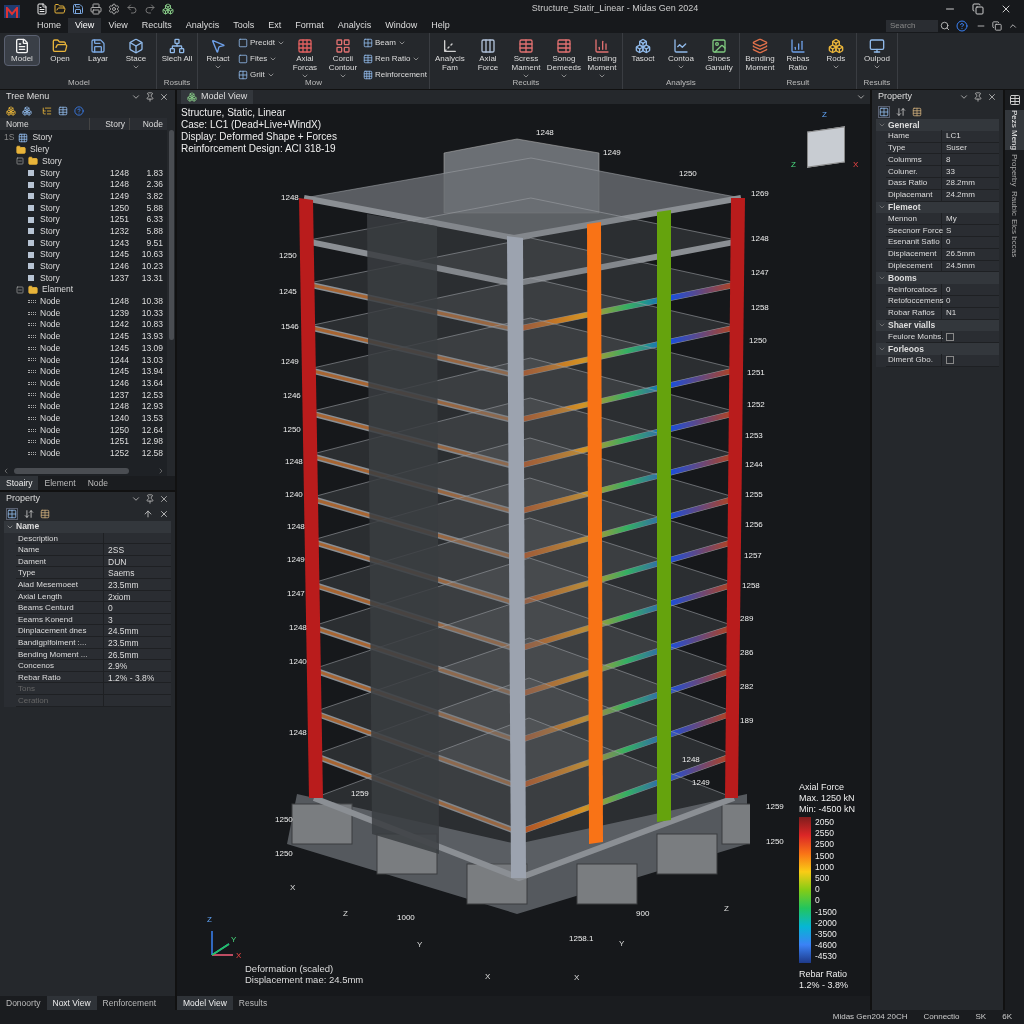 This screenshot has height=1024, width=1024. Describe the element at coordinates (129, 677) in the screenshot. I see `property-value: 1.2% - 3.8%` at that location.